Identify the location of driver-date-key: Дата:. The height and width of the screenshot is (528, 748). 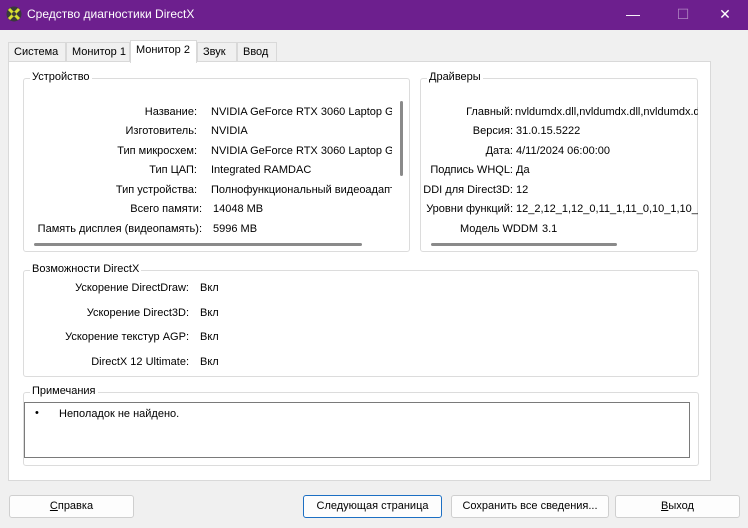
(499, 151).